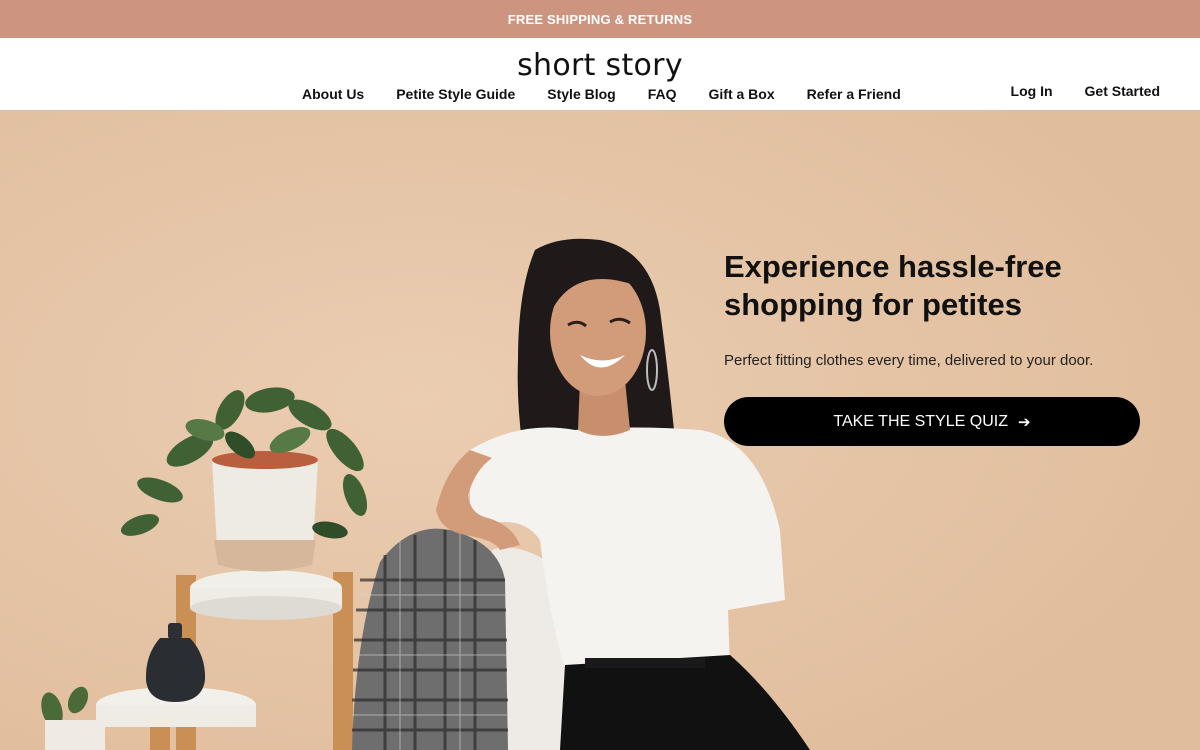 Image resolution: width=1200 pixels, height=750 pixels. What do you see at coordinates (265, 511) in the screenshot?
I see `plant-pot` at bounding box center [265, 511].